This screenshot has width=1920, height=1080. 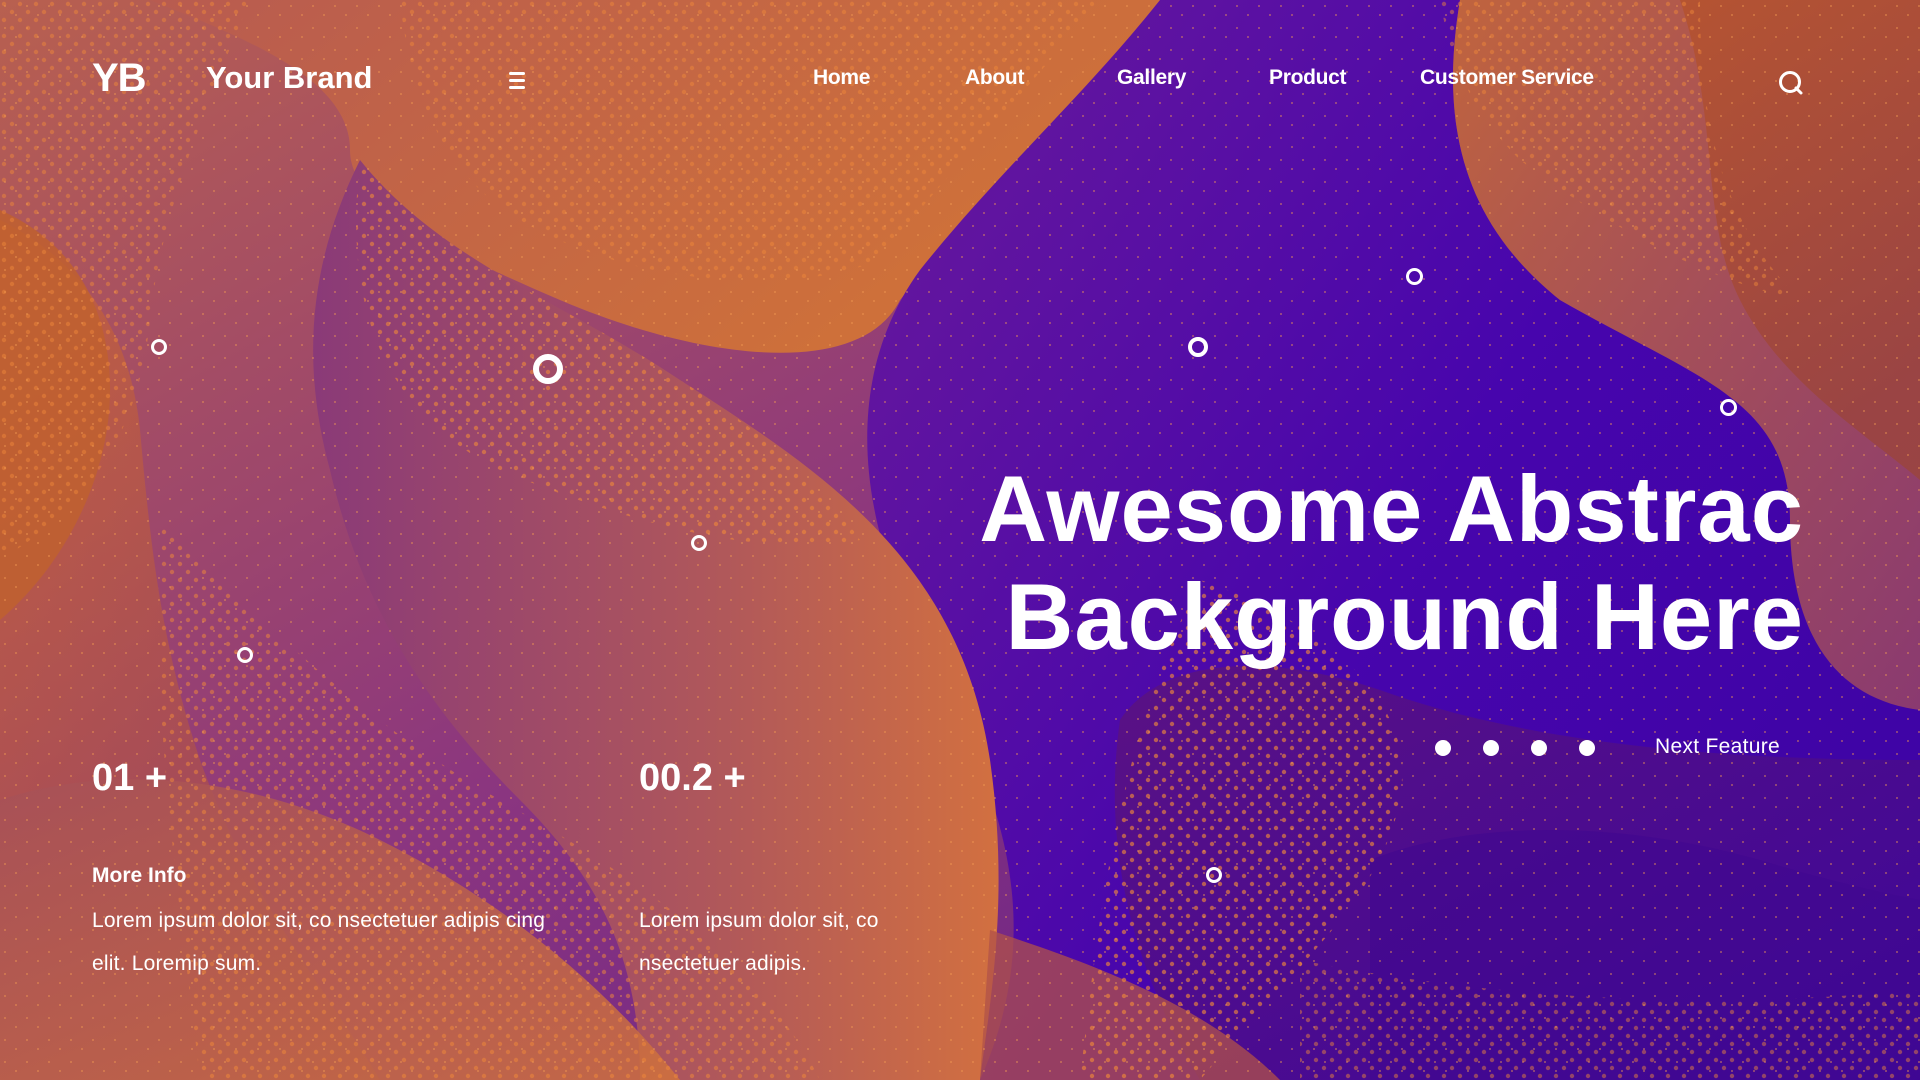 I want to click on logo-mark: YB, so click(x=119, y=78).